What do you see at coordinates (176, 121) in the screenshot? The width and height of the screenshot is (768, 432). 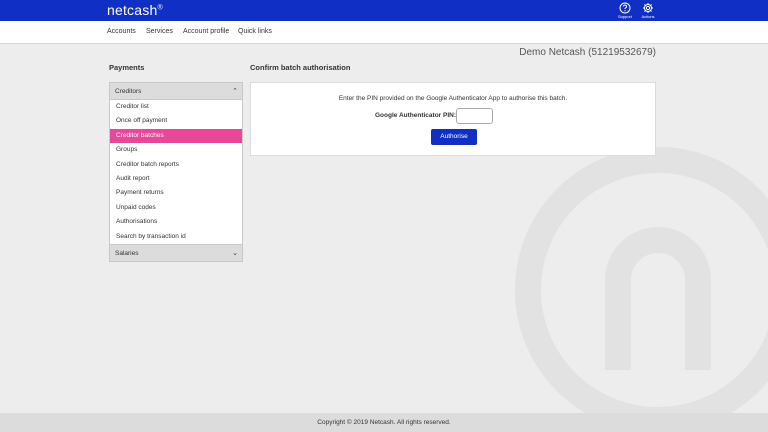 I see `sidebar-item-once-off-payment: Once off payment` at bounding box center [176, 121].